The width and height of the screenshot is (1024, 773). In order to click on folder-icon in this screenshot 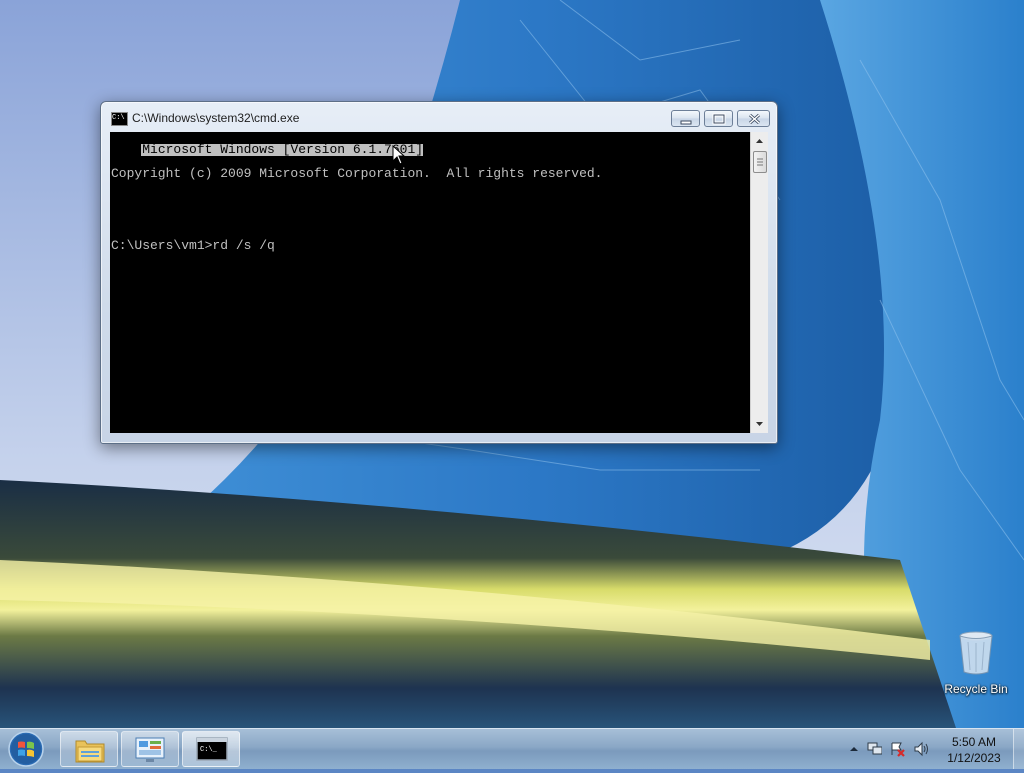, I will do `click(90, 751)`.